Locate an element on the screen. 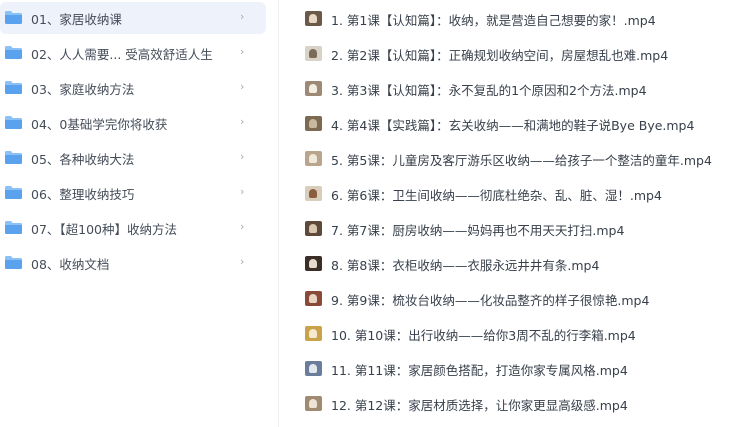 The height and width of the screenshot is (427, 735). folder-item-03: 03、家庭收纳方法 › is located at coordinates (133, 88).